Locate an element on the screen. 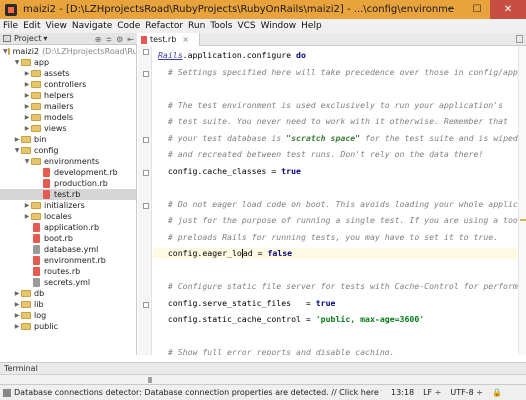  code-token: .application.configure is located at coordinates (239, 55).